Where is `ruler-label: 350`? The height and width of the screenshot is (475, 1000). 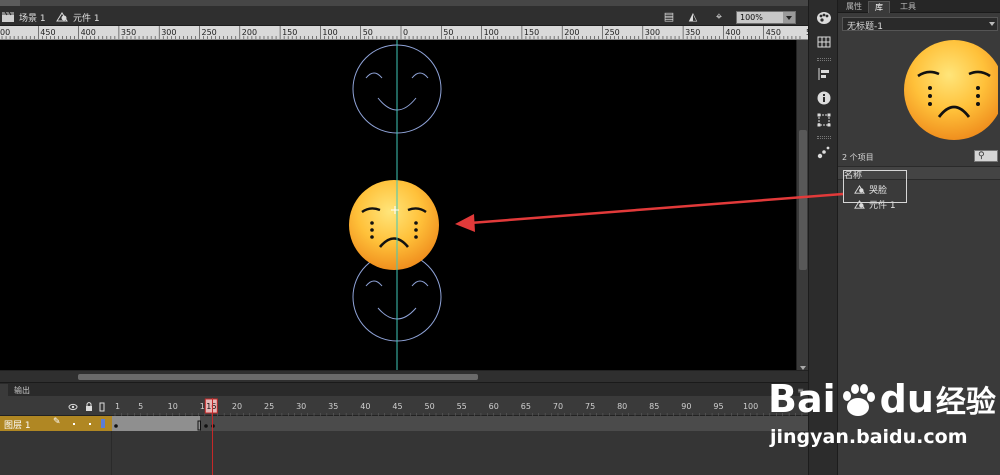 ruler-label: 350 is located at coordinates (128, 32).